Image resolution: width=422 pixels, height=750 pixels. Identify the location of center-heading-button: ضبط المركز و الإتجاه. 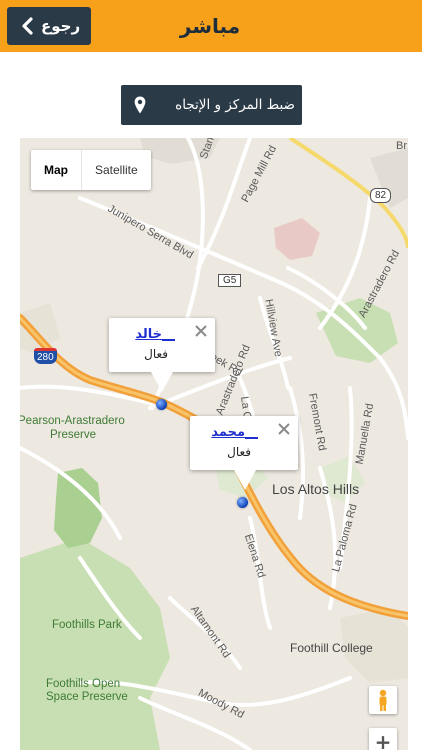
(211, 105).